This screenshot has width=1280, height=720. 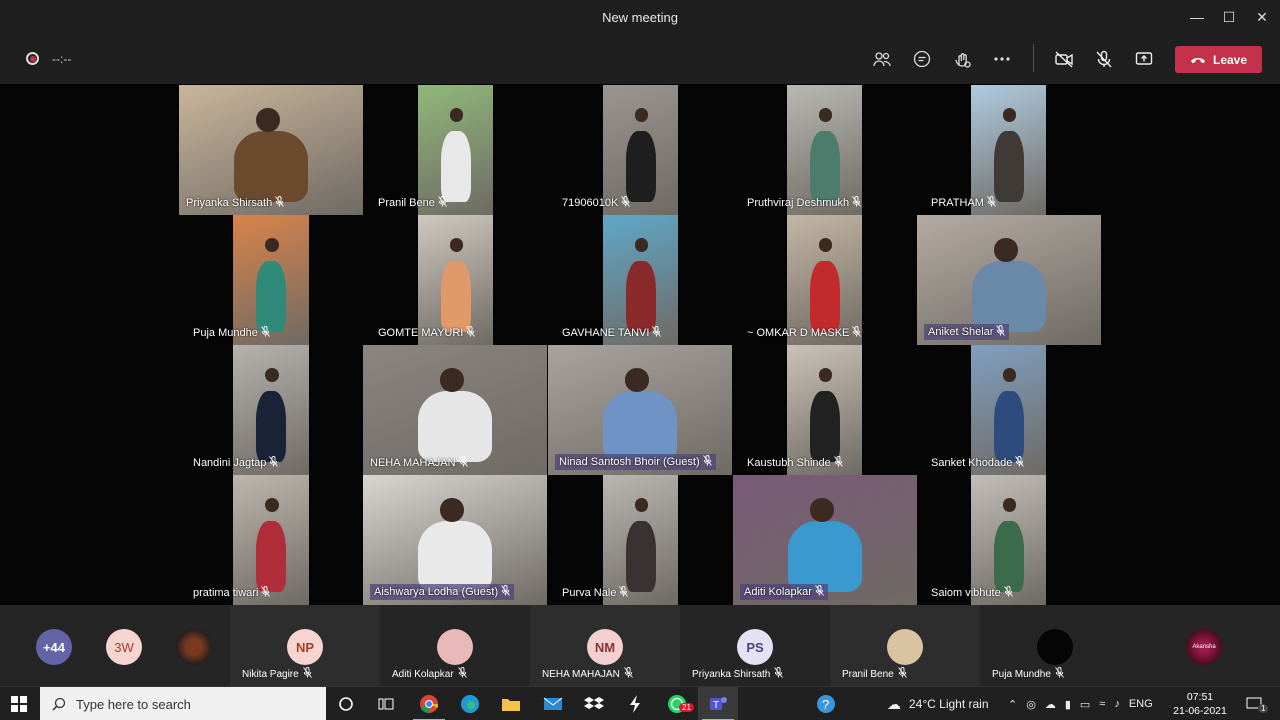 I want to click on roster-participant: Aditi Kolapkar, so click(x=455, y=645).